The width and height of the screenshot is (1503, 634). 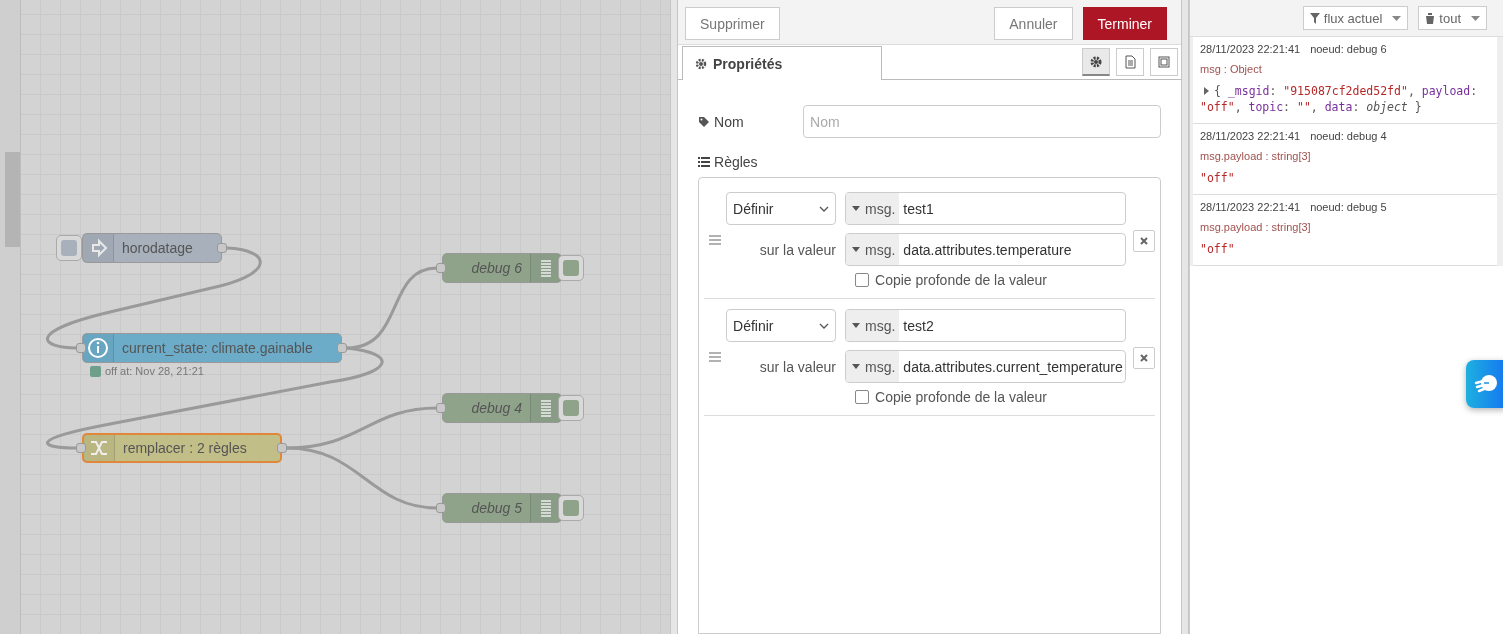 What do you see at coordinates (1348, 207) in the screenshot?
I see `message-node: noeud: debug 5` at bounding box center [1348, 207].